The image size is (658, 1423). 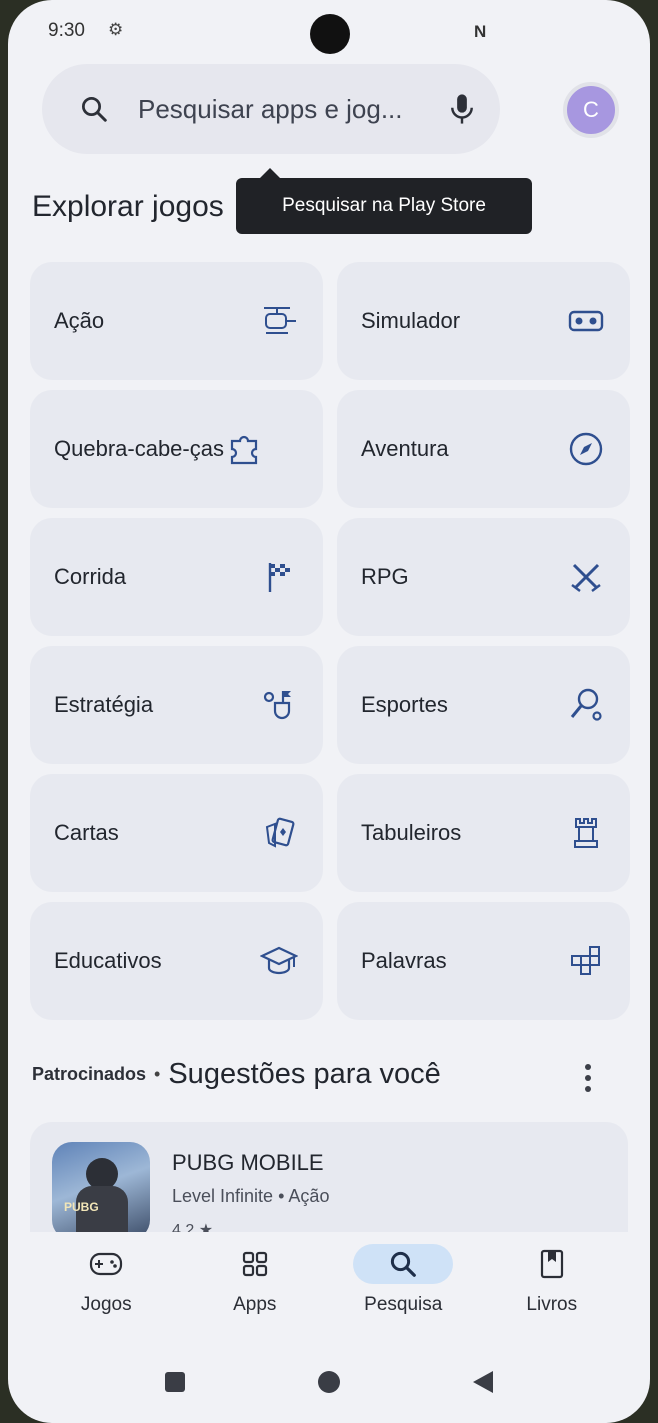 What do you see at coordinates (90, 576) in the screenshot?
I see `category-label: Corrida` at bounding box center [90, 576].